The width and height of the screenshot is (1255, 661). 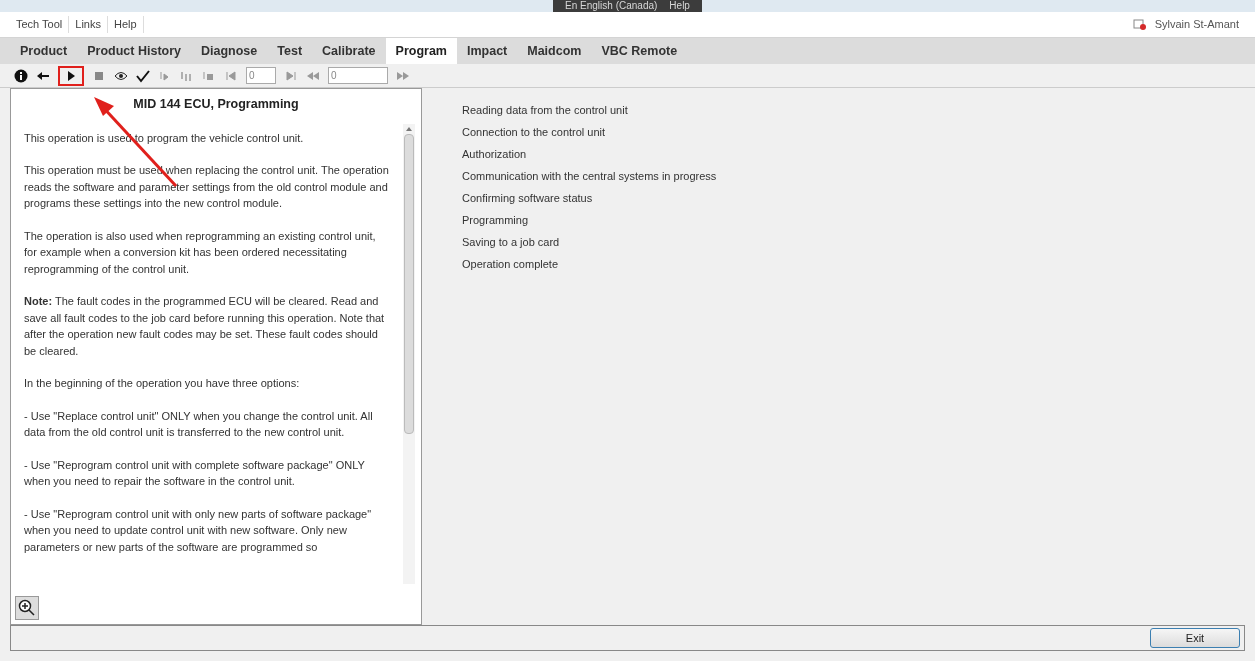 I want to click on skip-start-icon, so click(x=231, y=75).